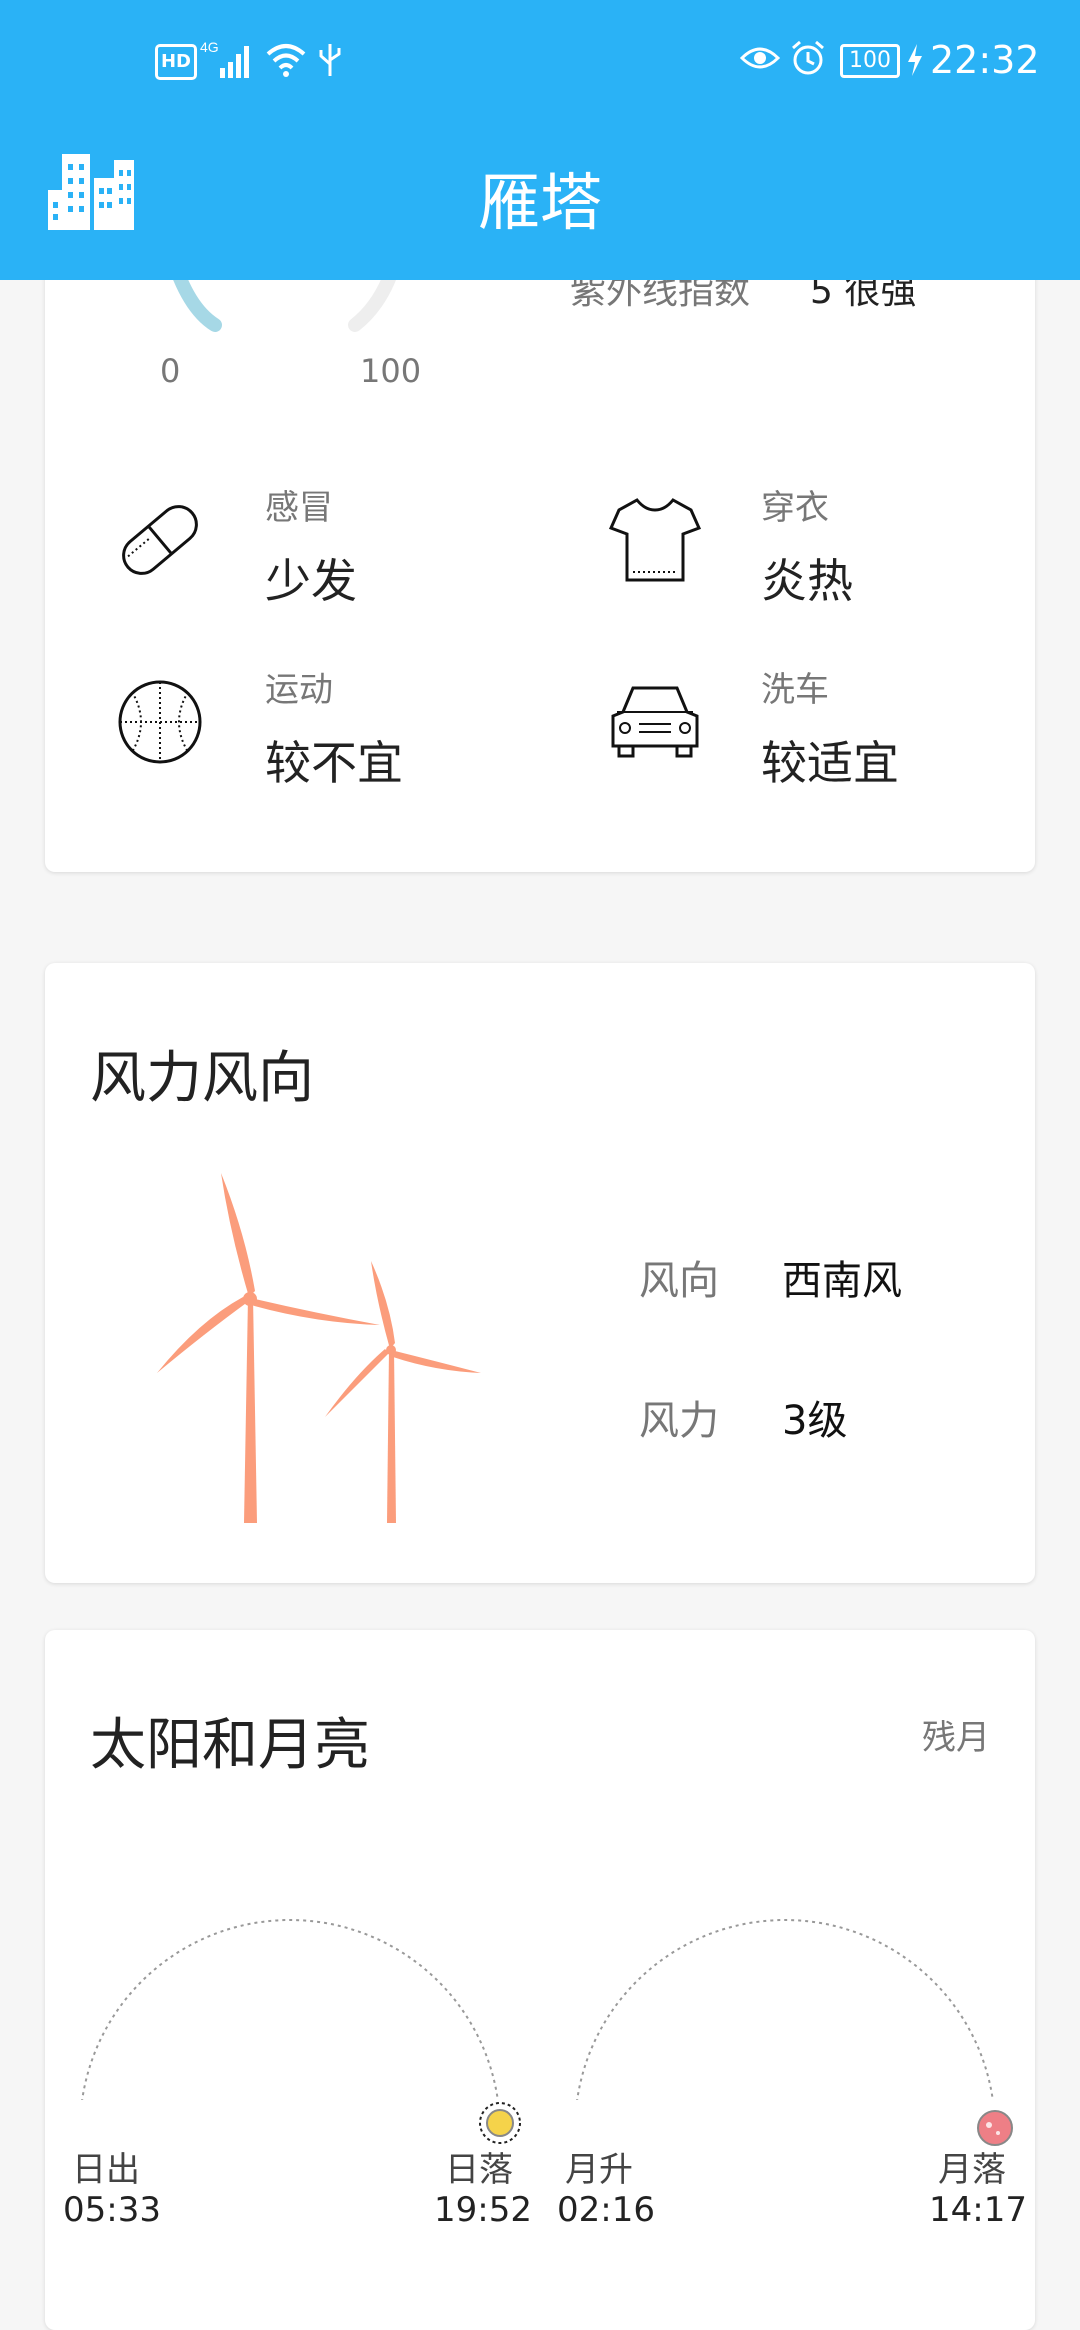  What do you see at coordinates (209, 47) in the screenshot?
I see `svg-text: 4G` at bounding box center [209, 47].